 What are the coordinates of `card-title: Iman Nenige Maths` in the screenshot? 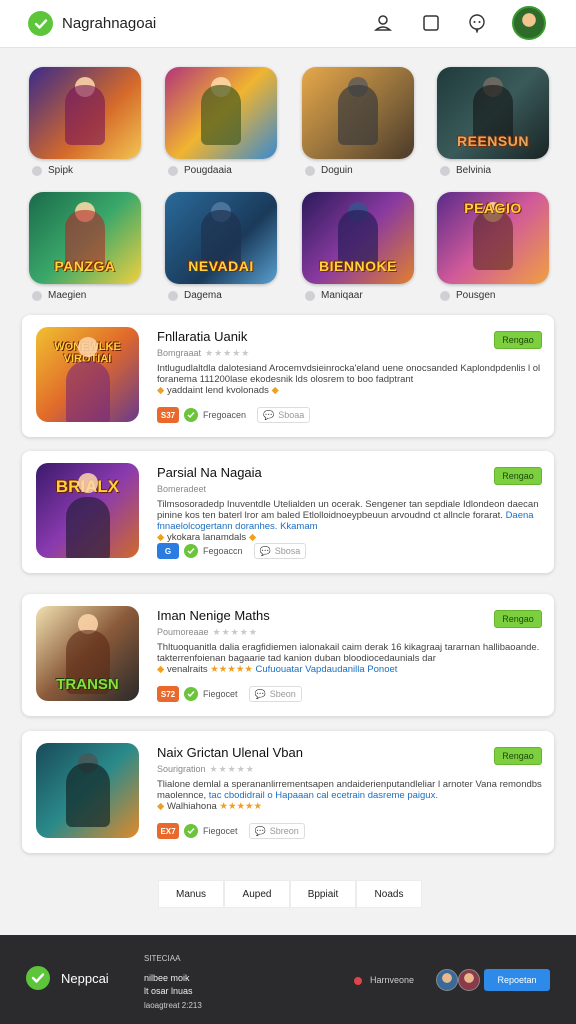 It's located at (213, 615).